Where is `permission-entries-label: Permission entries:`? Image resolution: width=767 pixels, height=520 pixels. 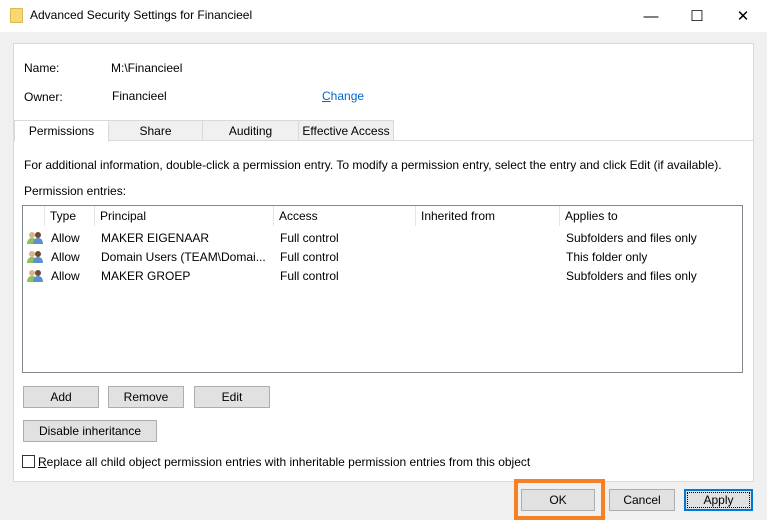 permission-entries-label: Permission entries: is located at coordinates (75, 191).